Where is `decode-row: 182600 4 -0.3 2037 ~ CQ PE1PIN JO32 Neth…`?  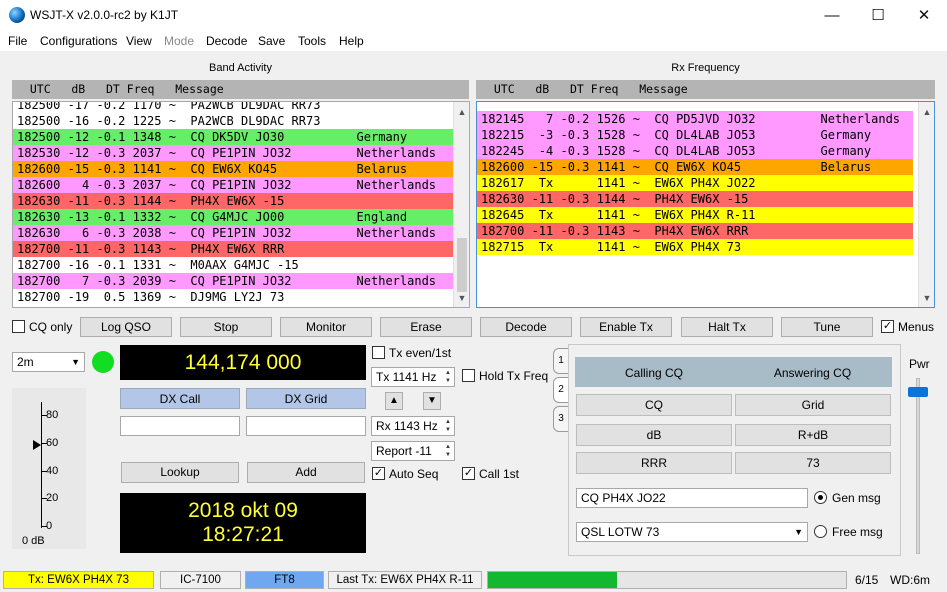 decode-row: 182600 4 -0.3 2037 ~ CQ PE1PIN JO32 Neth… is located at coordinates (233, 185).